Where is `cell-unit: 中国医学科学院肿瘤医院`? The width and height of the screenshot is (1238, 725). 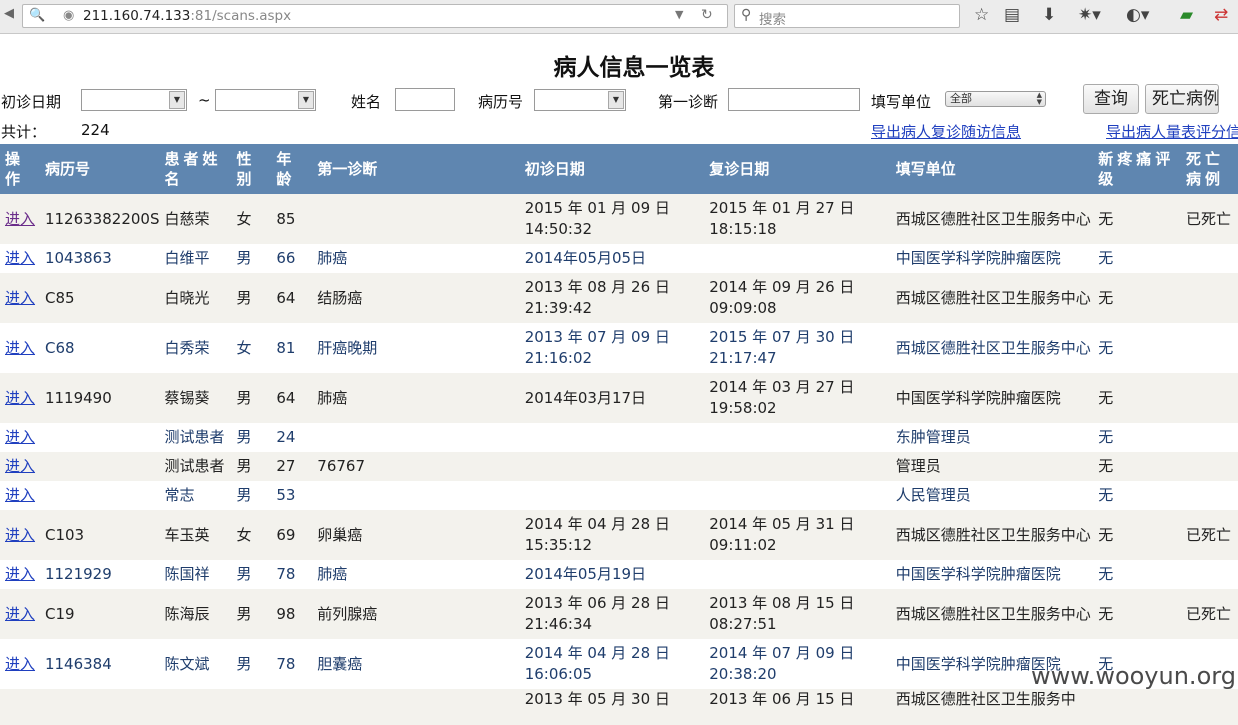
cell-unit: 中国医学科学院肿瘤医院 is located at coordinates (978, 574).